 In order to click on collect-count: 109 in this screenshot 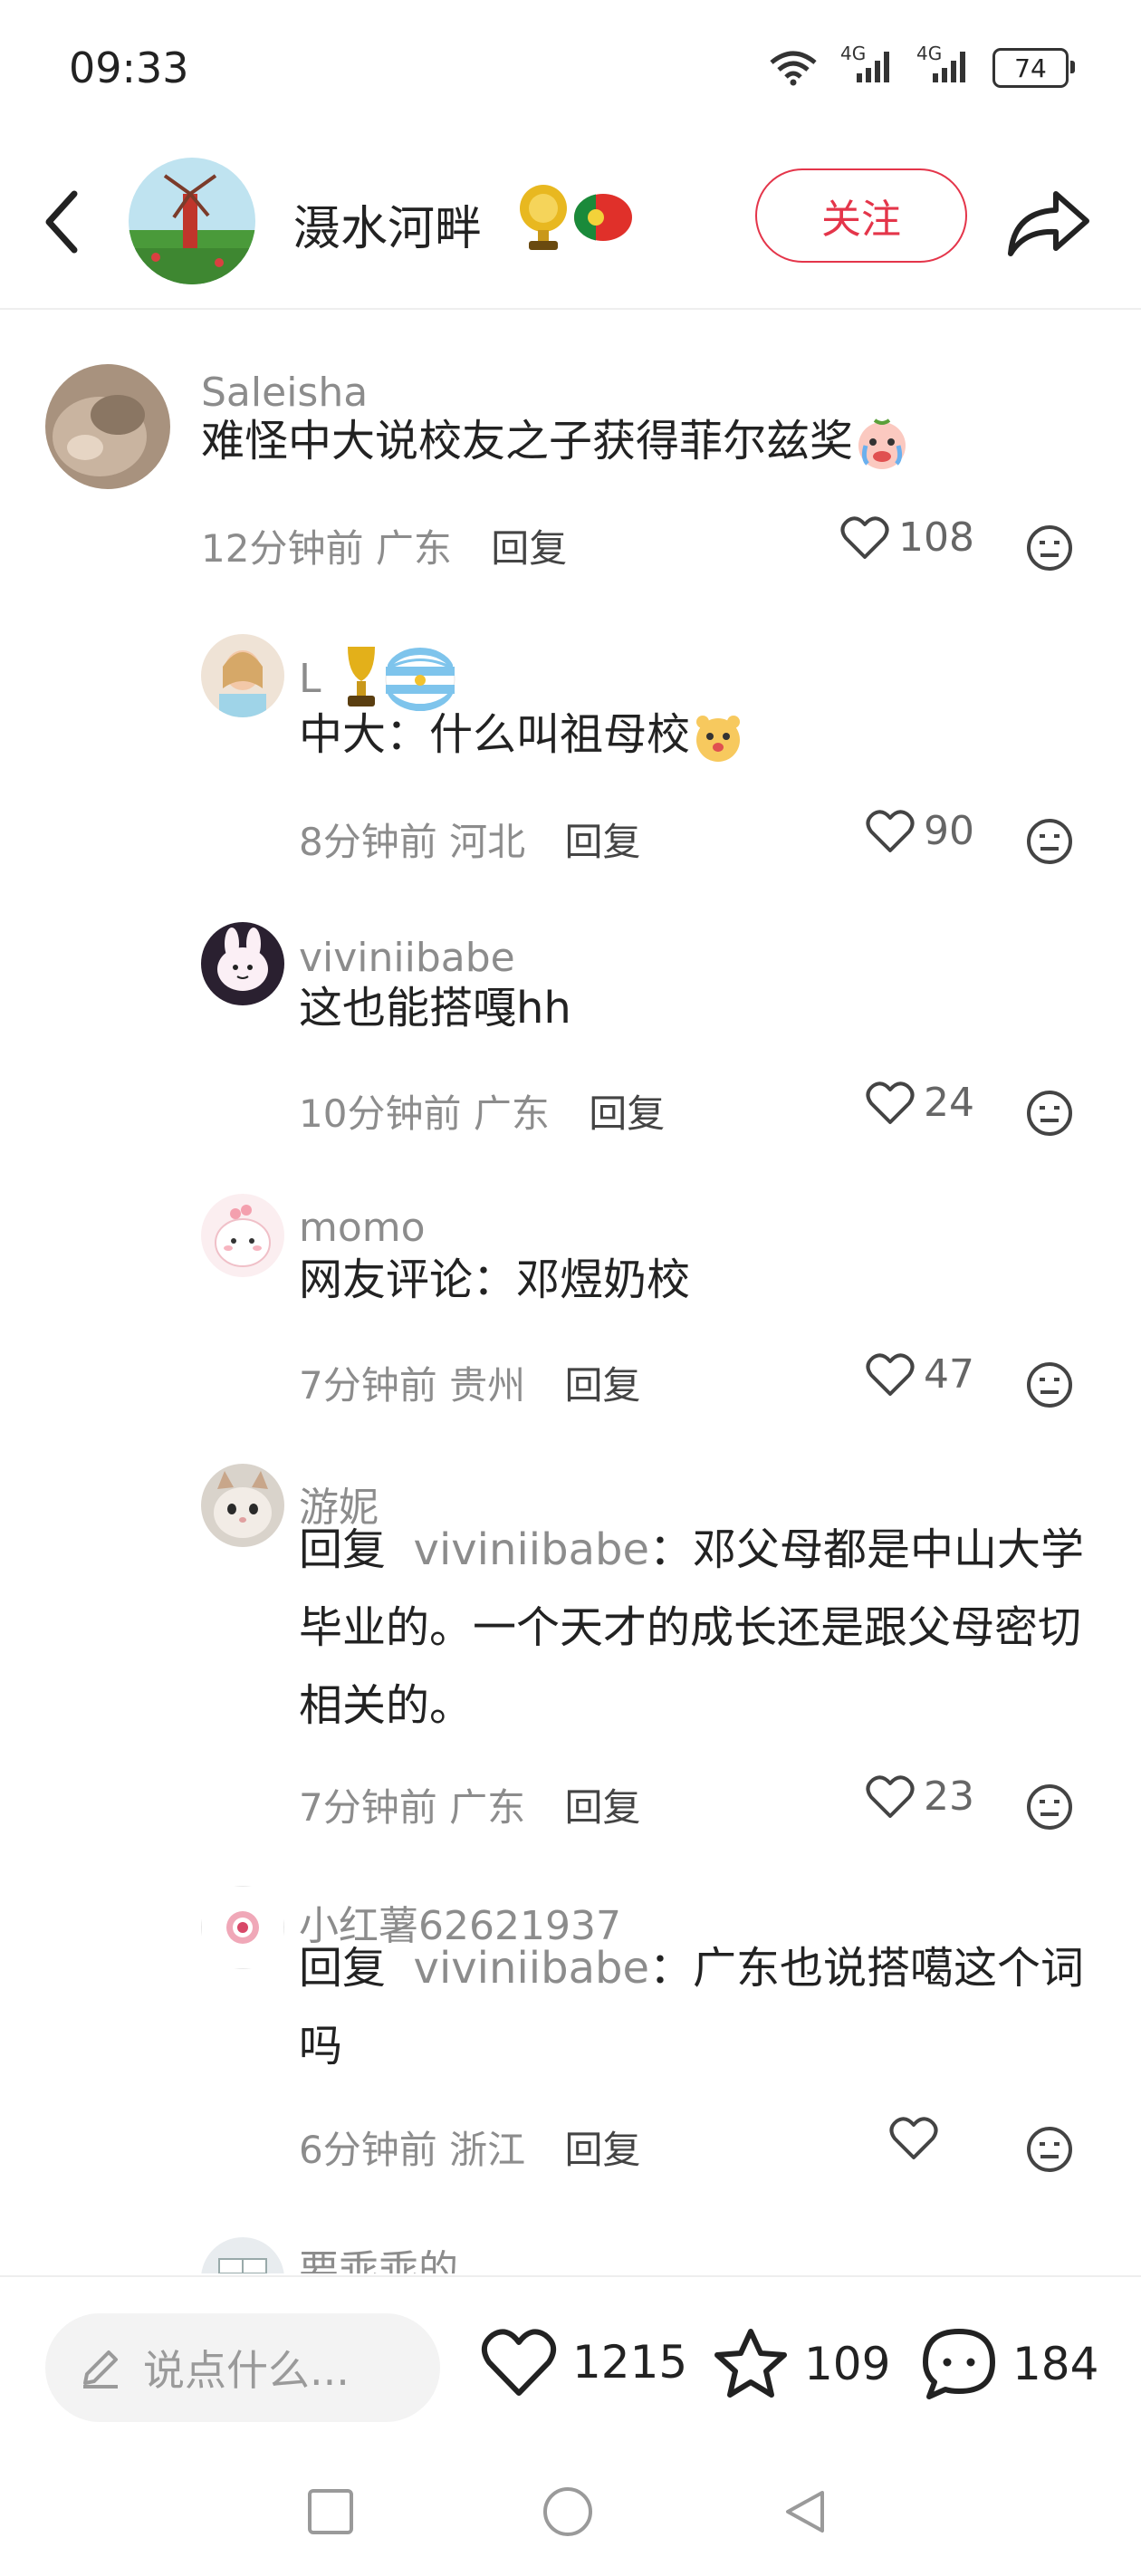, I will do `click(848, 2364)`.